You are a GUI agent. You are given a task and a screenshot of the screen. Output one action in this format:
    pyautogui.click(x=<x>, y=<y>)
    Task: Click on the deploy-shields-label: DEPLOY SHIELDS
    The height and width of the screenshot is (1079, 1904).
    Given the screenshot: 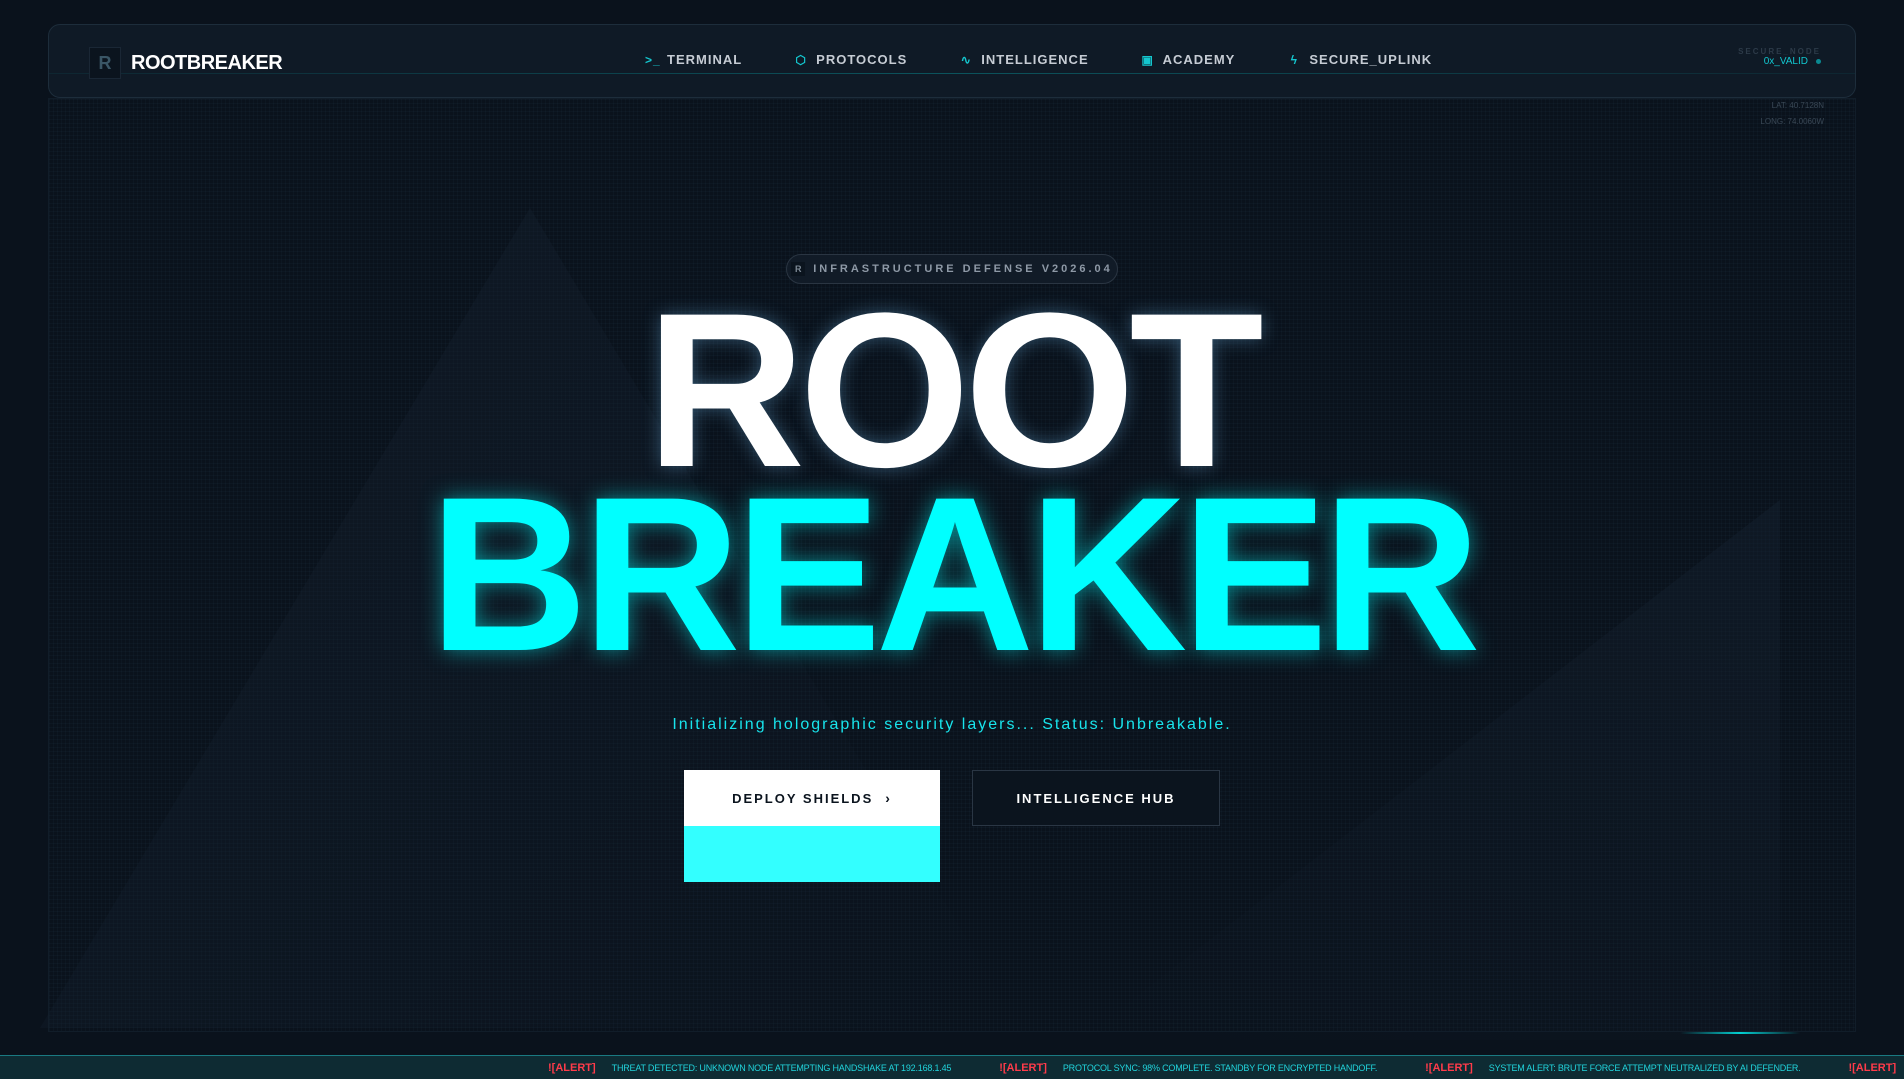 What is the action you would take?
    pyautogui.click(x=803, y=798)
    